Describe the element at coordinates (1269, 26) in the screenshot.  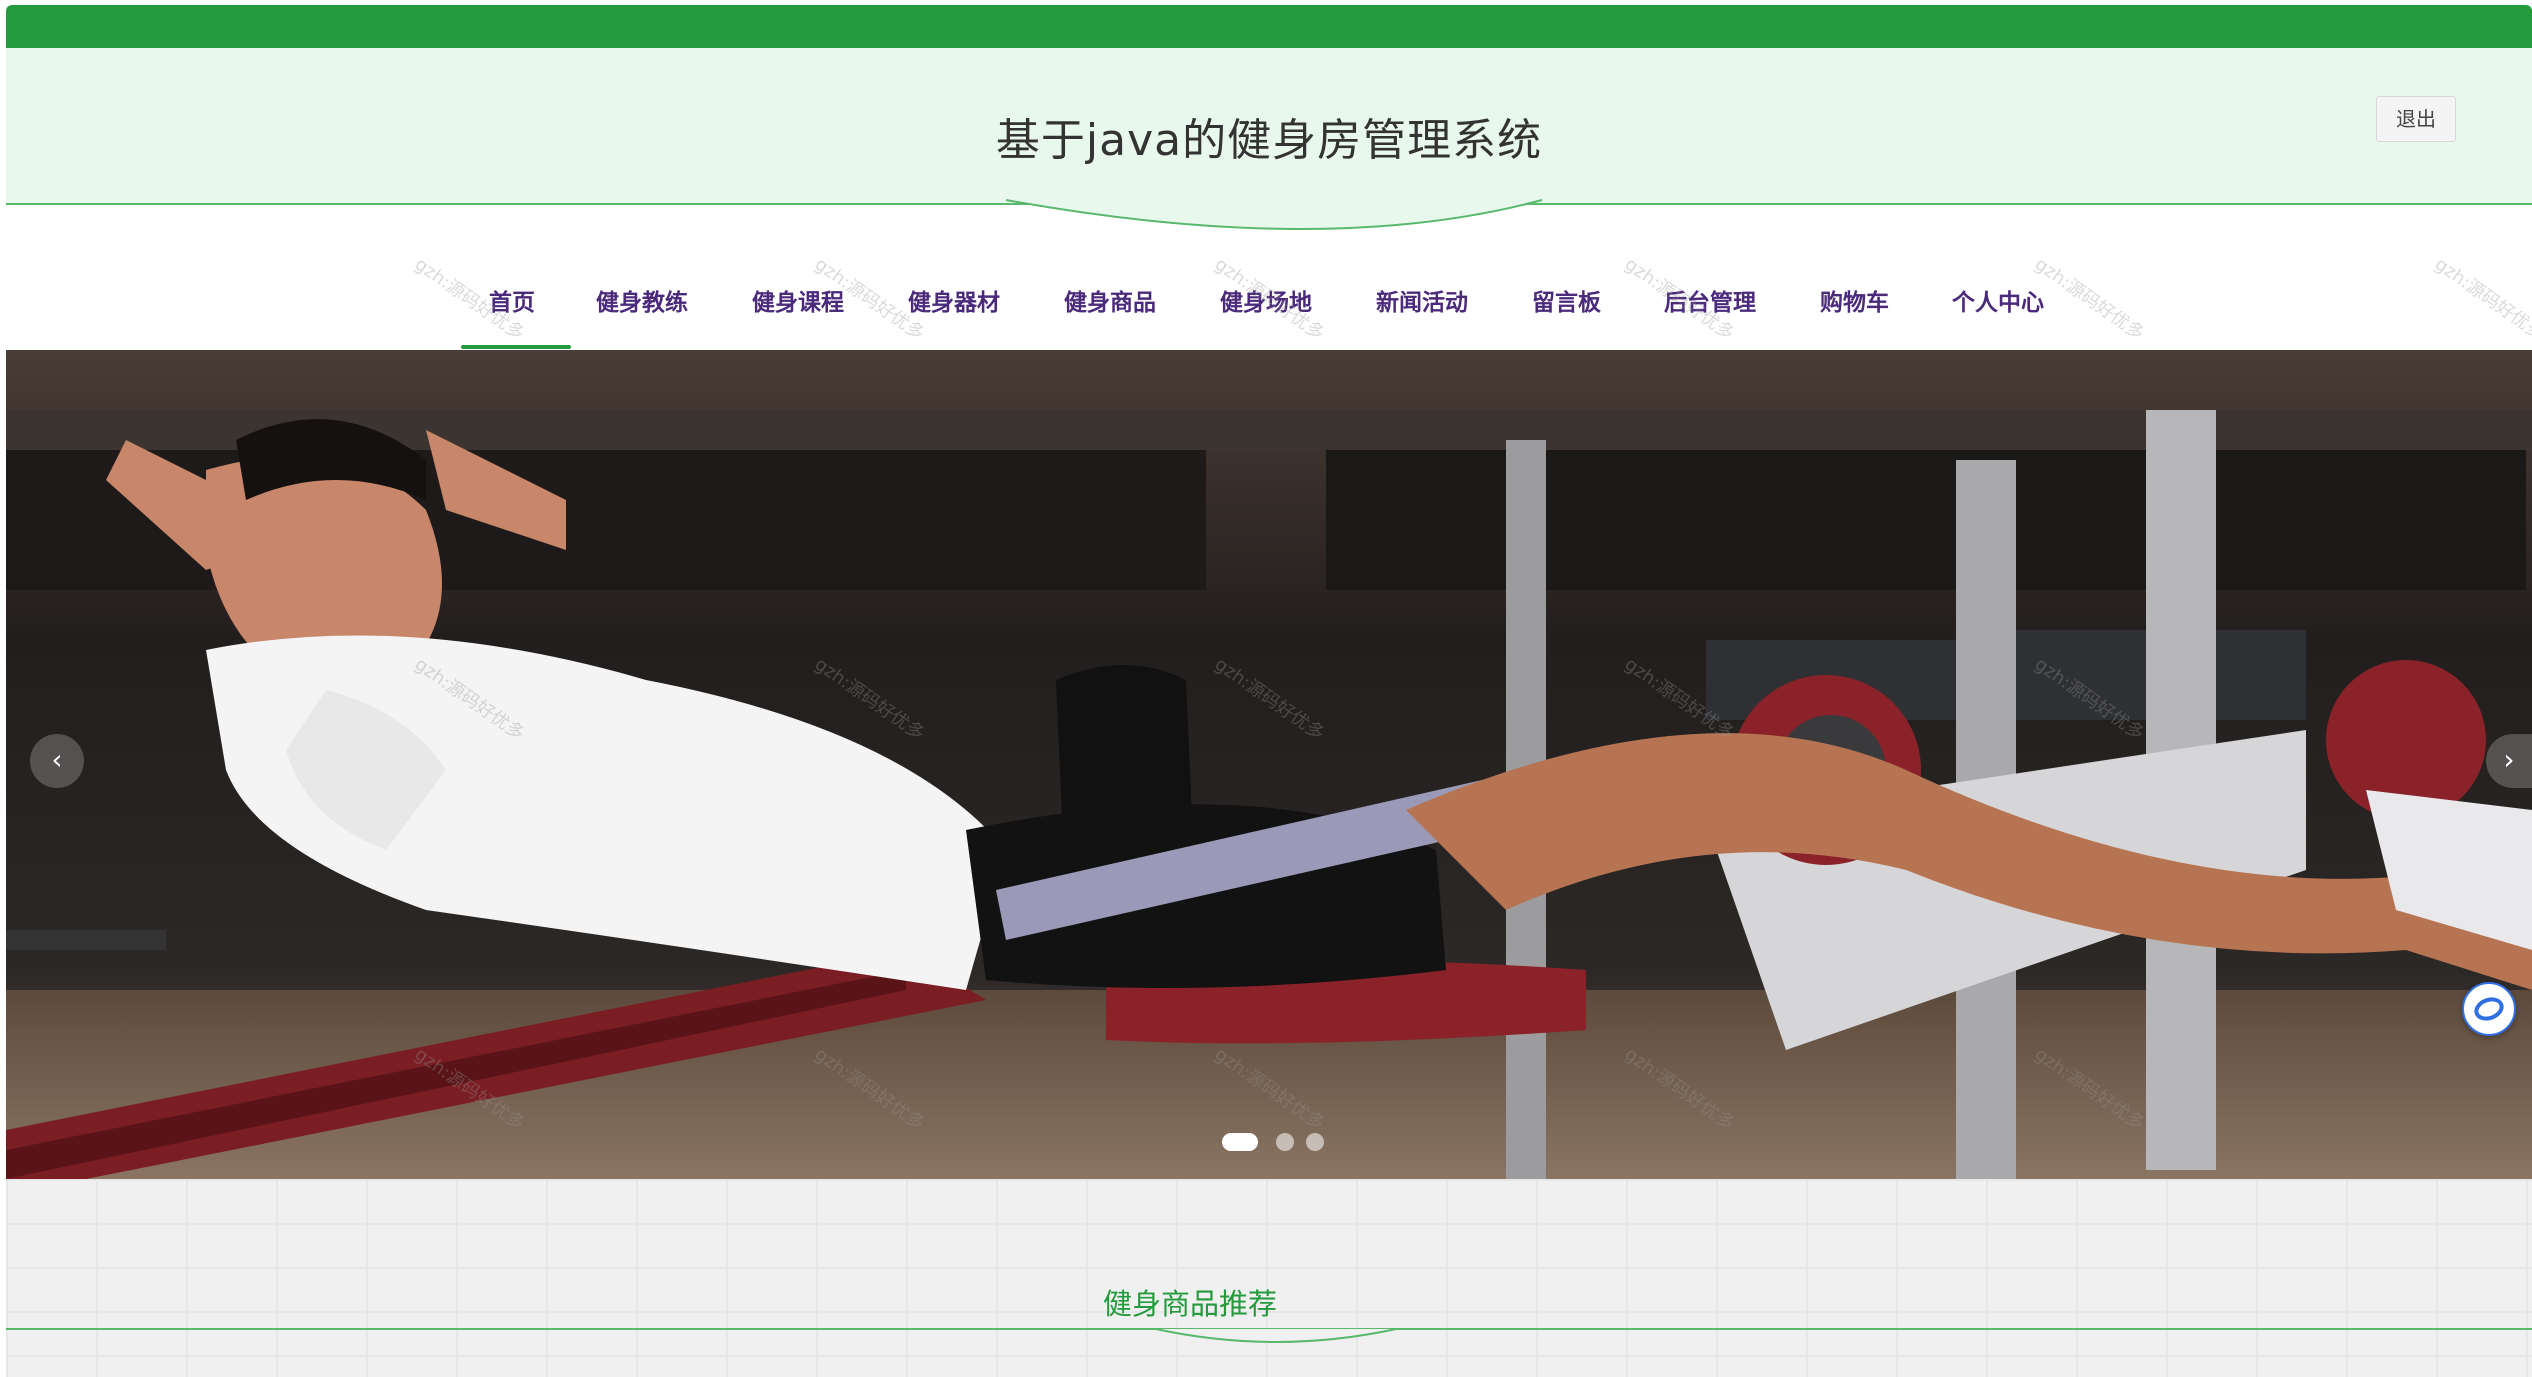
I see `top-bar` at that location.